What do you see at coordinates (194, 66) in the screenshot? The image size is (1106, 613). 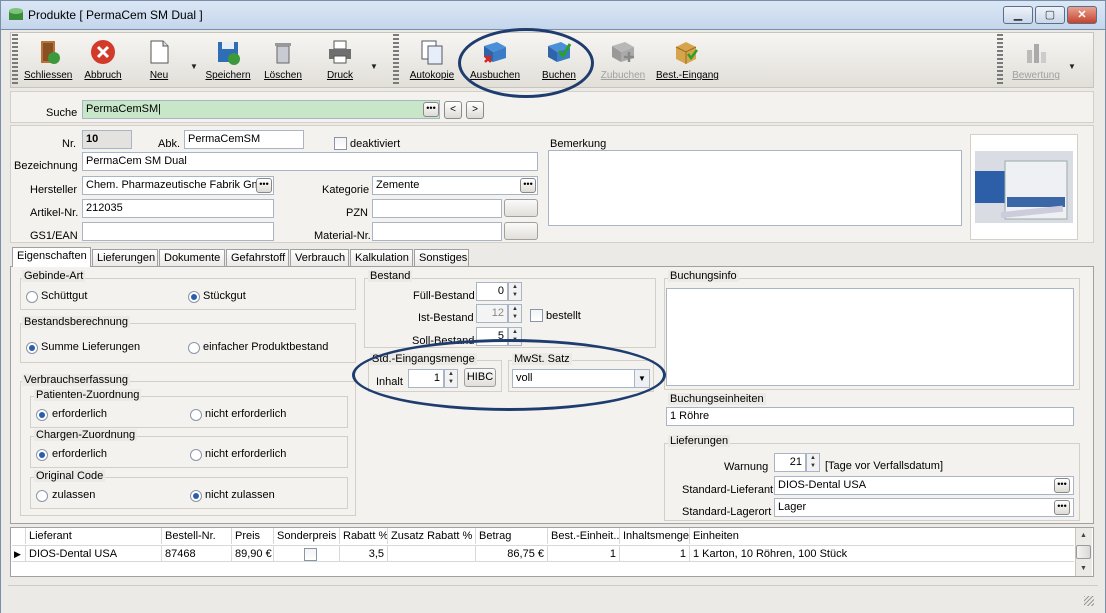 I see `new-dropdown-arrow: ▼` at bounding box center [194, 66].